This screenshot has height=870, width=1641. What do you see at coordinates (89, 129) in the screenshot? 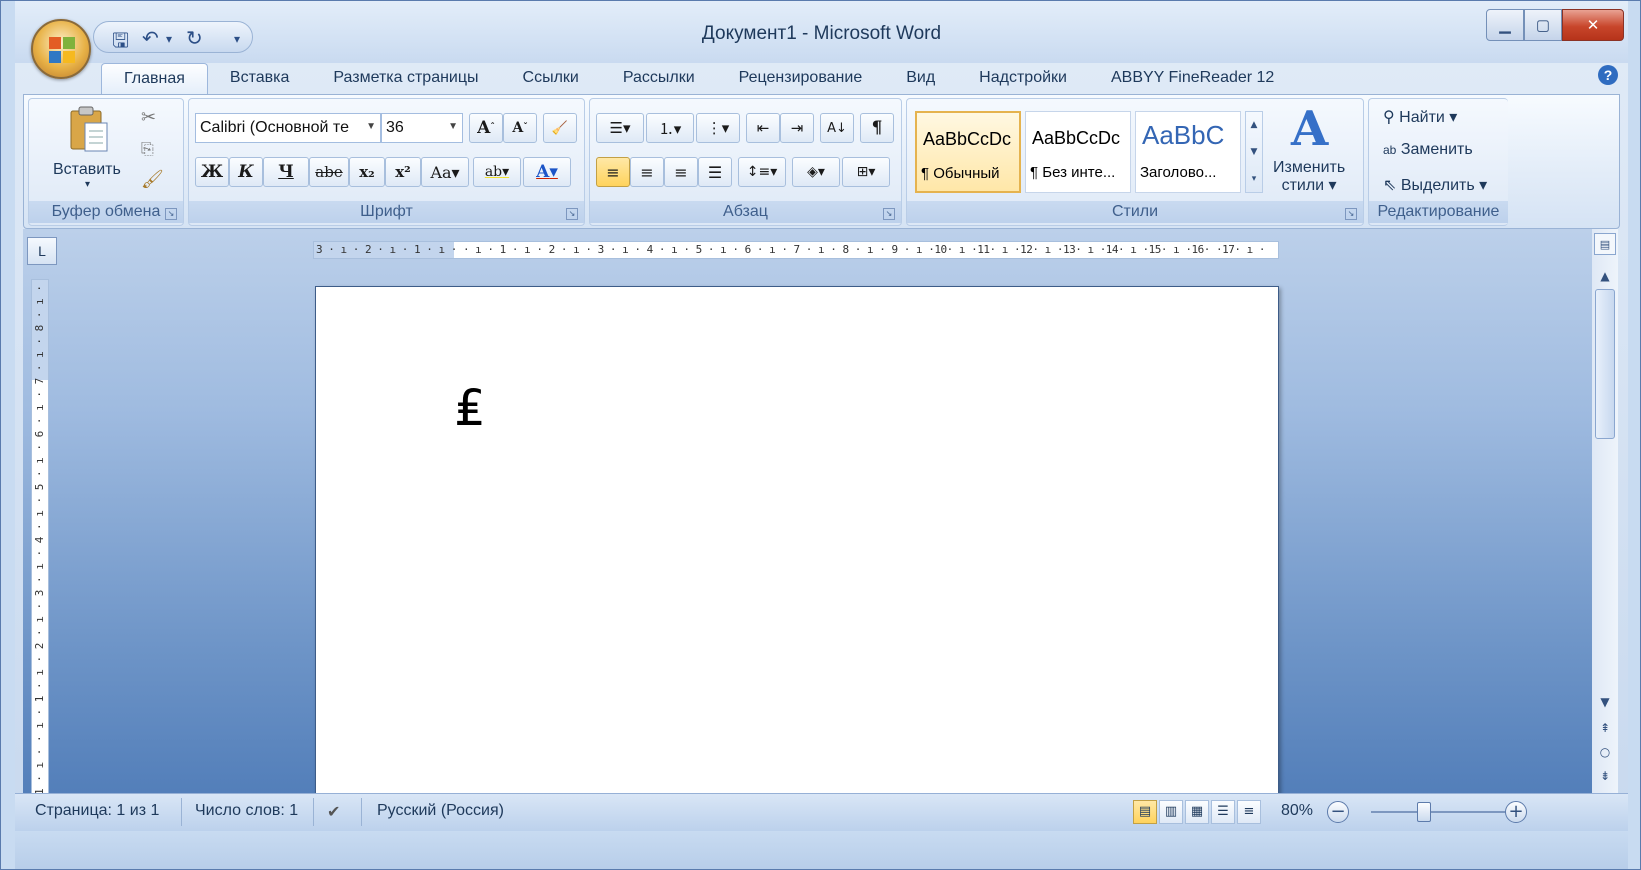
I see `paste-icon` at bounding box center [89, 129].